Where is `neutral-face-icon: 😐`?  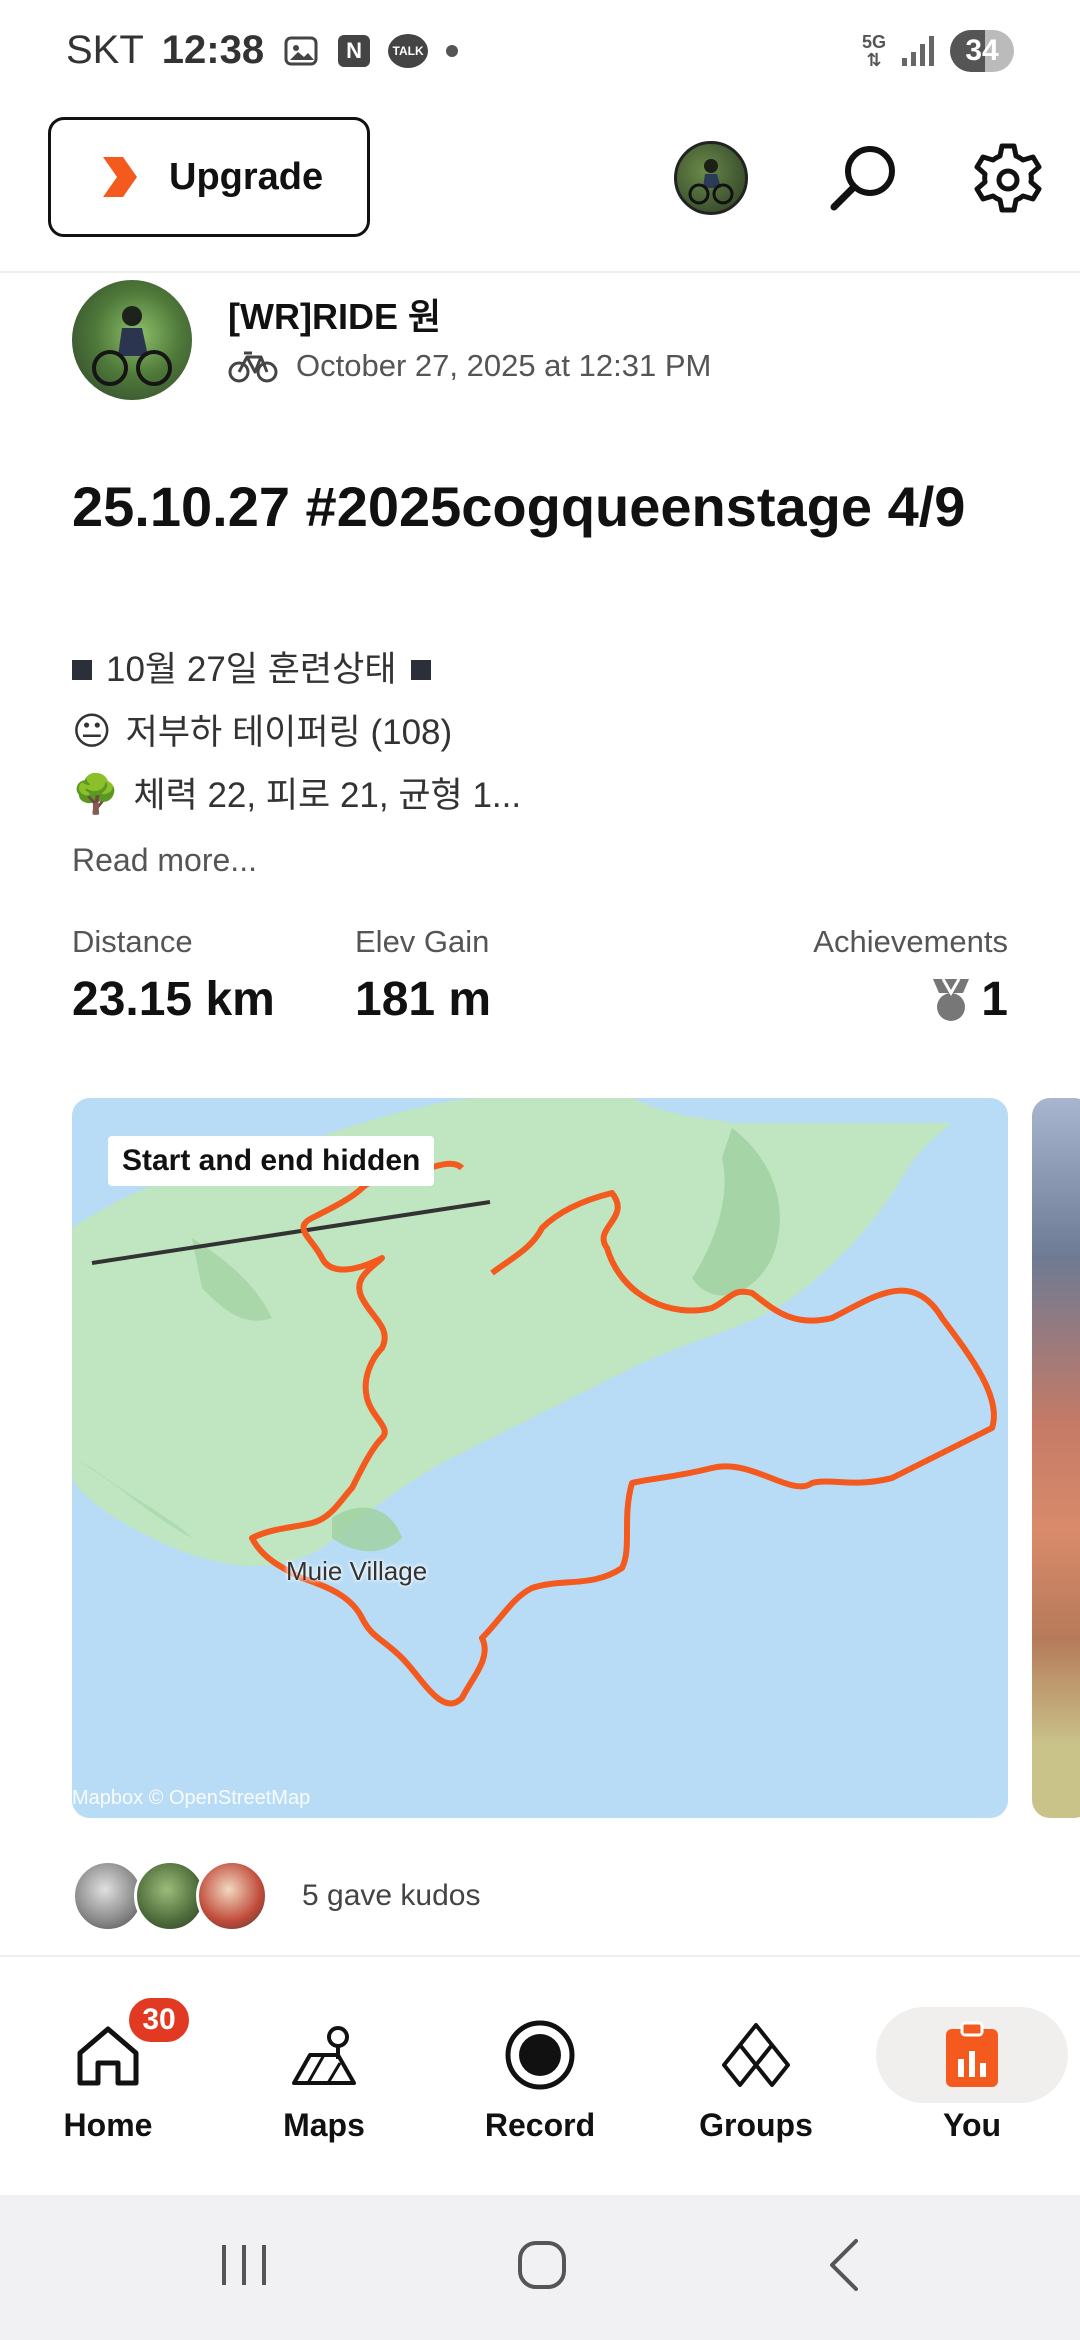 neutral-face-icon: 😐 is located at coordinates (92, 732).